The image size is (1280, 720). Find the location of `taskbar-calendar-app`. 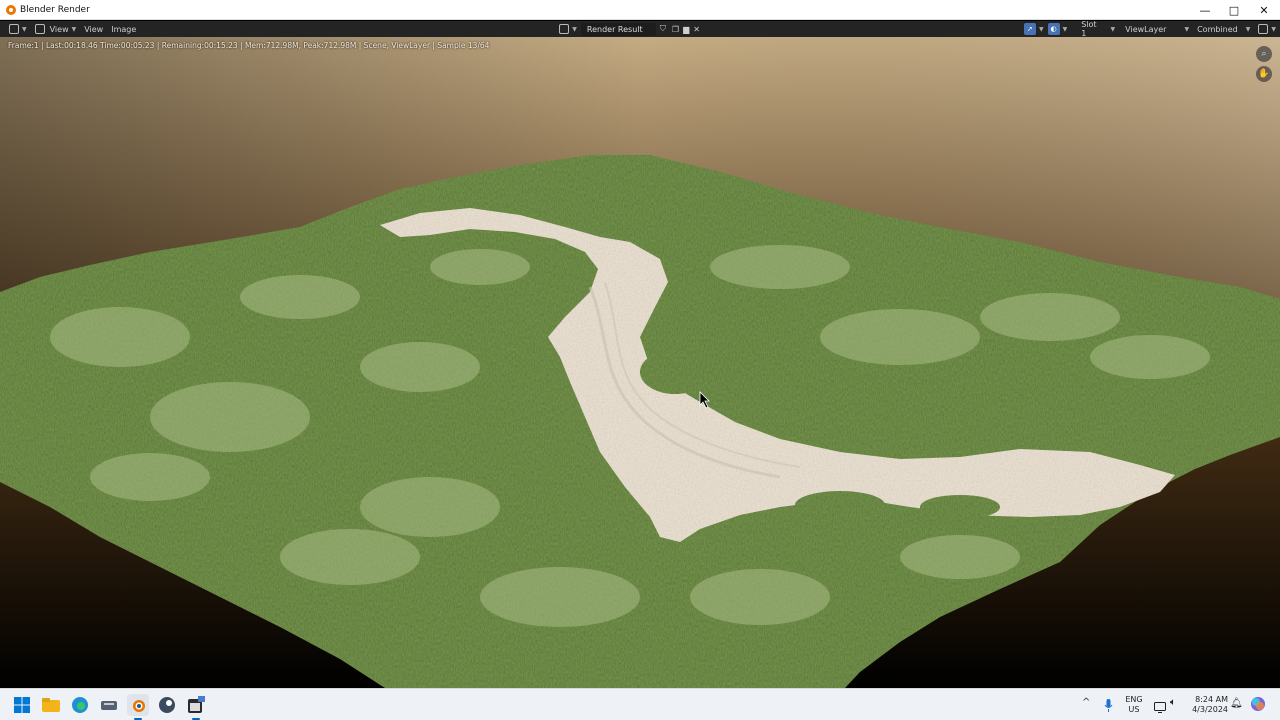

taskbar-calendar-app is located at coordinates (196, 707).